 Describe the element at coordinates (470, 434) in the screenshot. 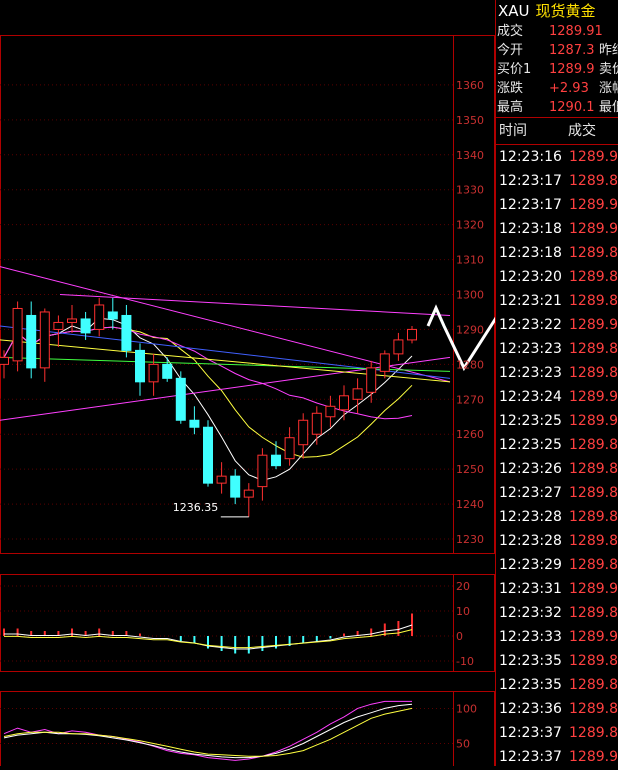

I see `price-tick-label: 1260` at that location.